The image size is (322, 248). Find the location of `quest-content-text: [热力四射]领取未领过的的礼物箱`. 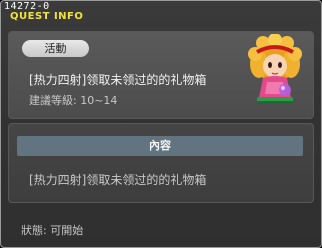

quest-content-text: [热力四射]领取未领过的的礼物箱 is located at coordinates (118, 180).